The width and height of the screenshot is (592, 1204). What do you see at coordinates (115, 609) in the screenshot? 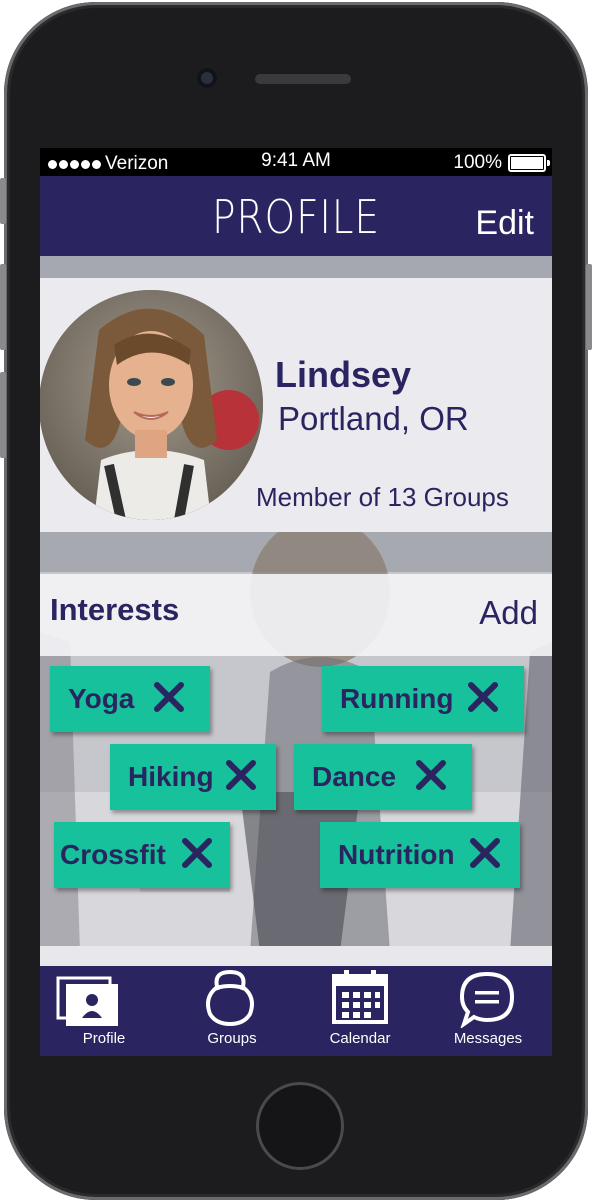
I see `interests-title: Interests` at bounding box center [115, 609].